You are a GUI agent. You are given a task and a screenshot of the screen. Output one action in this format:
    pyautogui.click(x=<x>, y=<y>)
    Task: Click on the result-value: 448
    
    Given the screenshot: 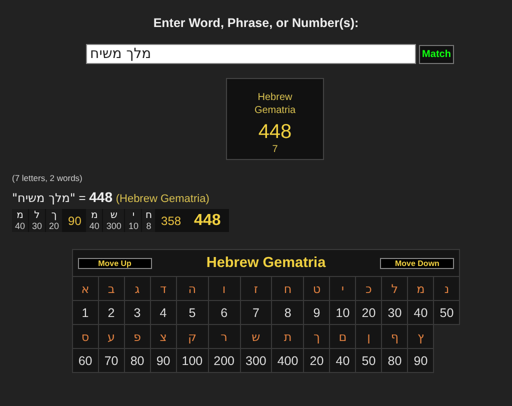 What is the action you would take?
    pyautogui.click(x=275, y=132)
    